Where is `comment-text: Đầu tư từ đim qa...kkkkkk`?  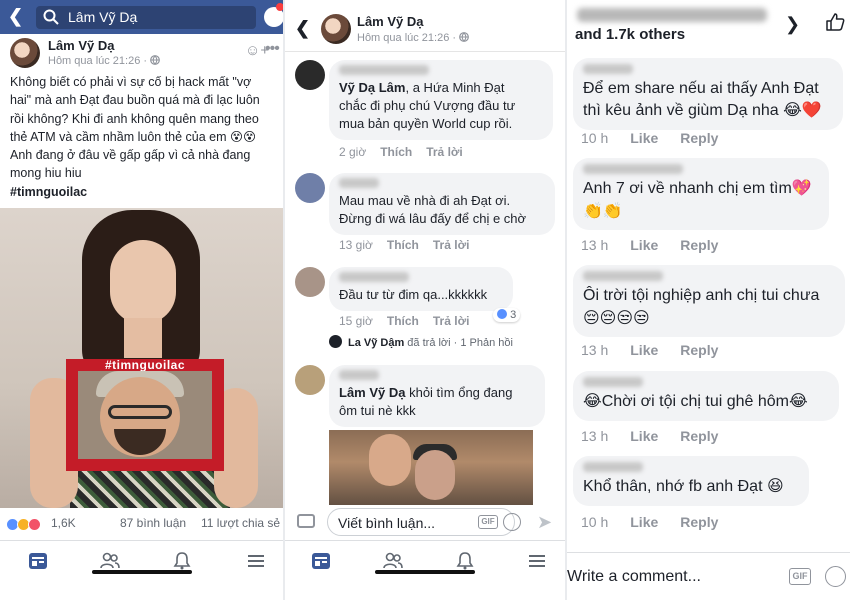 comment-text: Đầu tư từ đim qa...kkkkkk is located at coordinates (413, 294).